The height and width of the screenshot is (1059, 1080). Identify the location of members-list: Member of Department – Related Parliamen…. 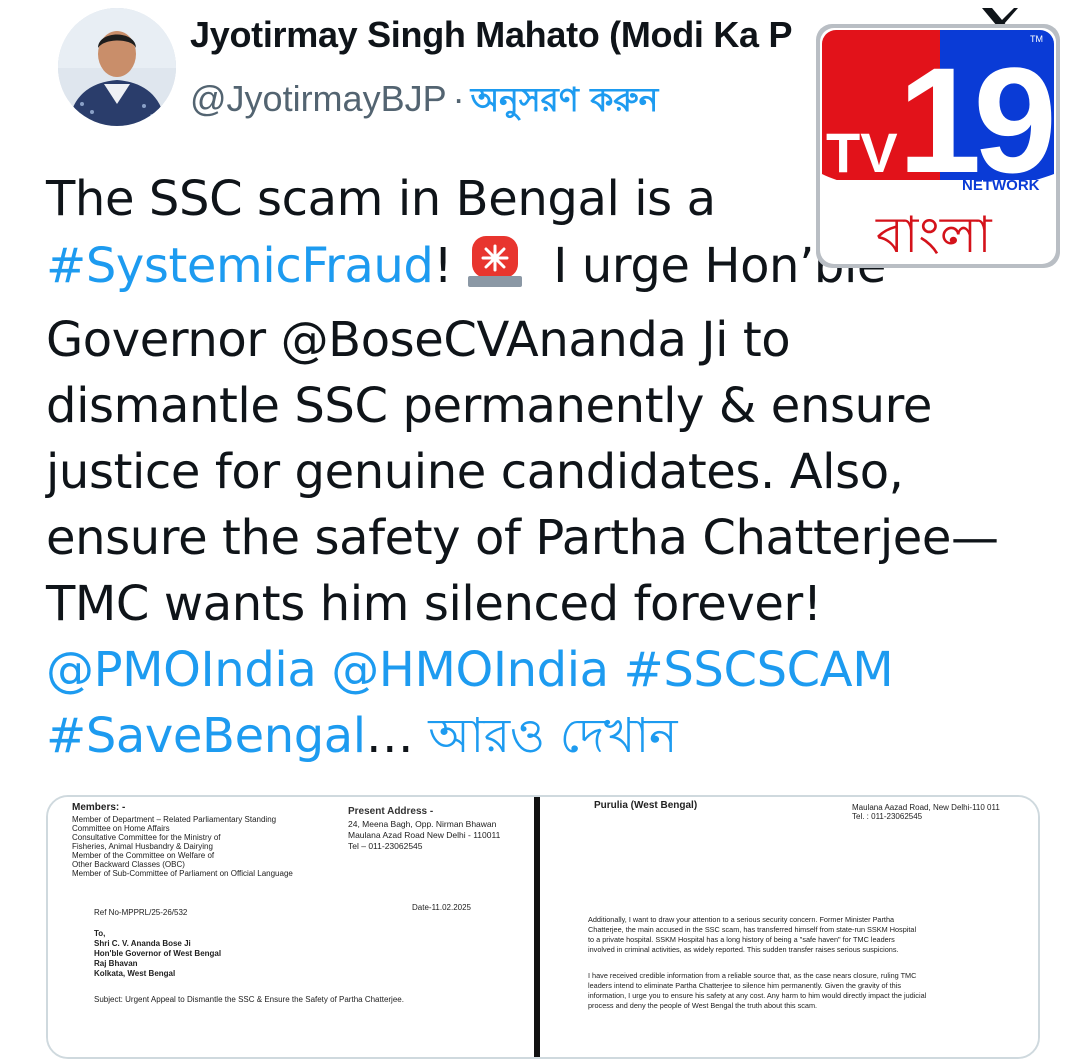
(187, 846).